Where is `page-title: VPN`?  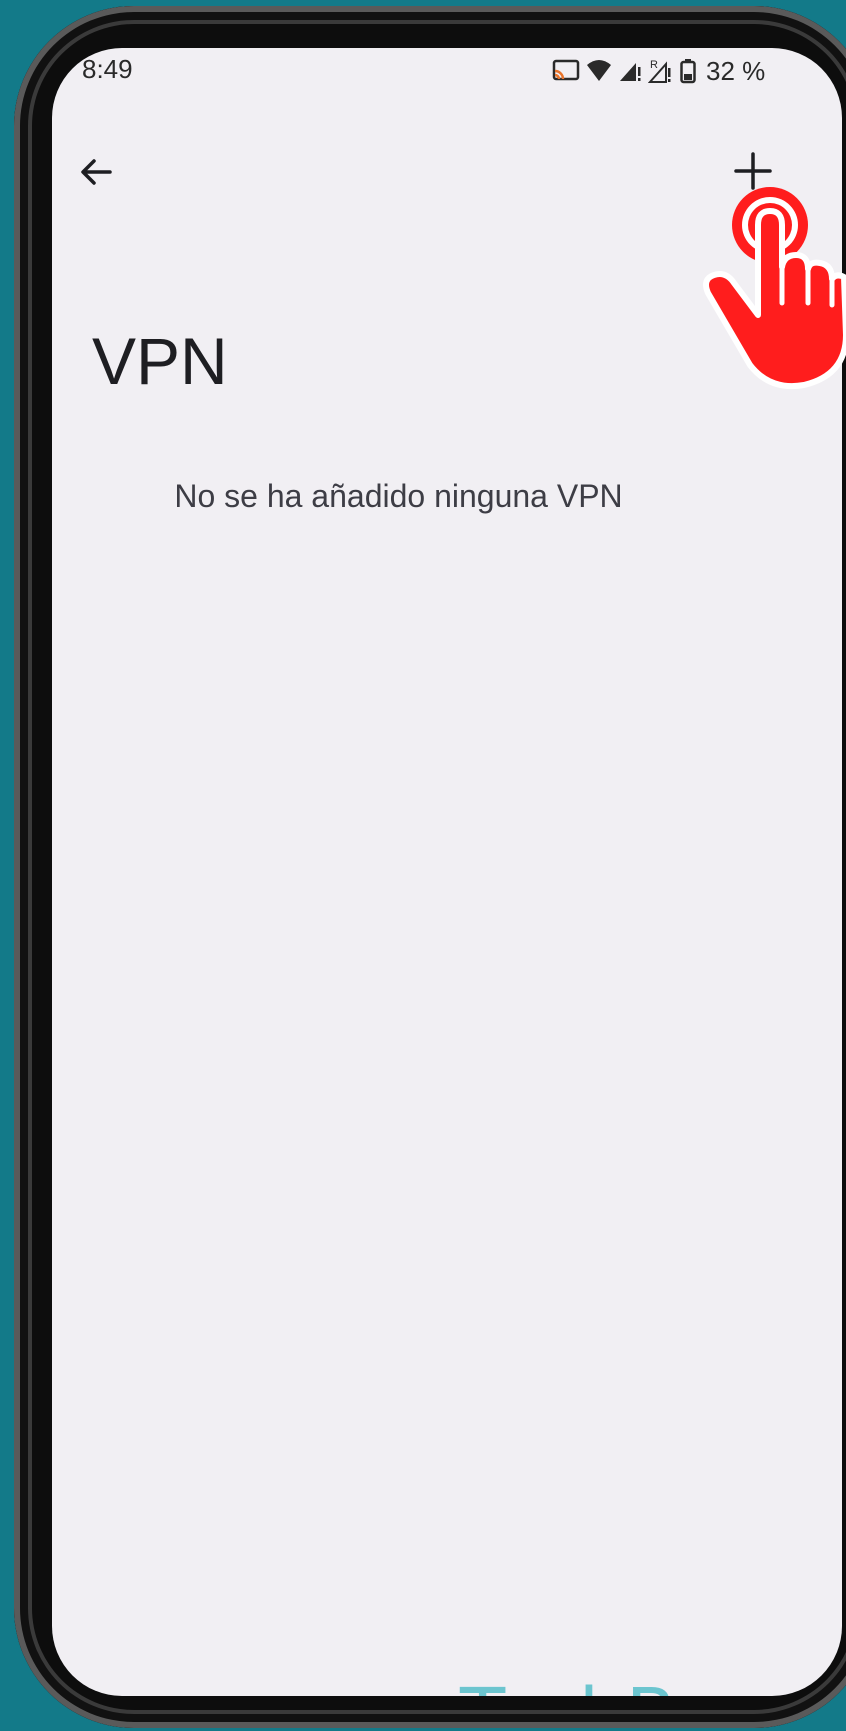
page-title: VPN is located at coordinates (160, 361).